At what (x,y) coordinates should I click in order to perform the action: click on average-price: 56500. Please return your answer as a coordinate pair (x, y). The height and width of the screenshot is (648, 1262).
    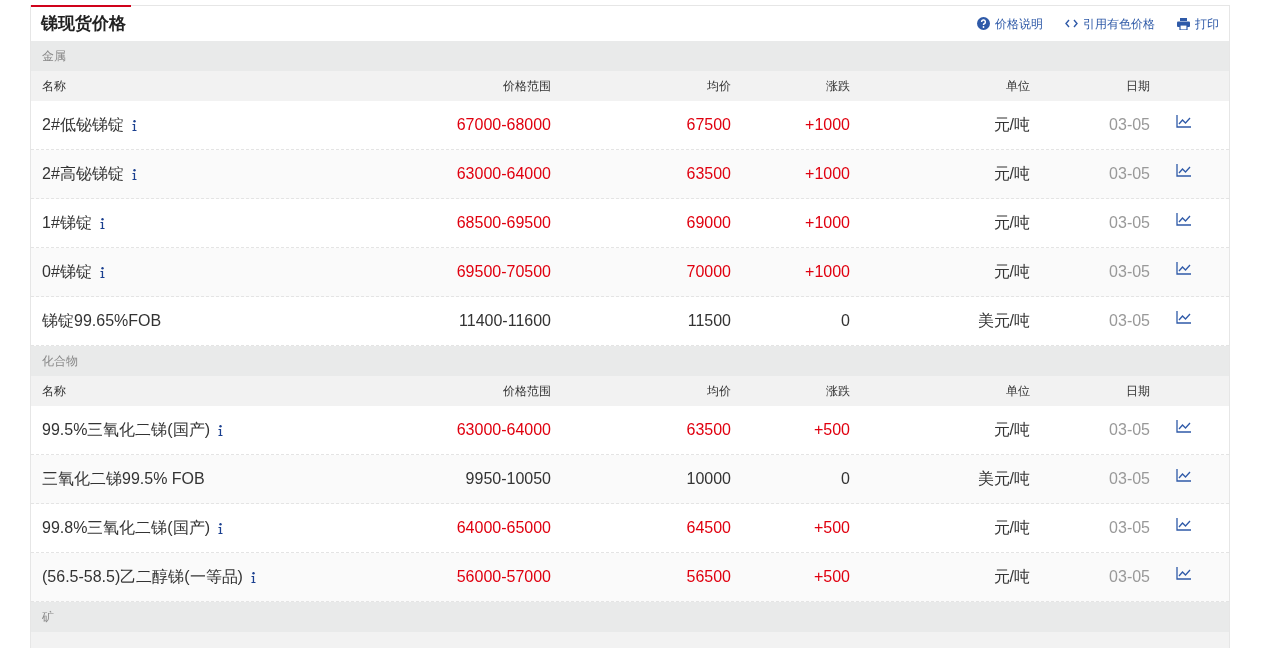
    Looking at the image, I should click on (708, 577).